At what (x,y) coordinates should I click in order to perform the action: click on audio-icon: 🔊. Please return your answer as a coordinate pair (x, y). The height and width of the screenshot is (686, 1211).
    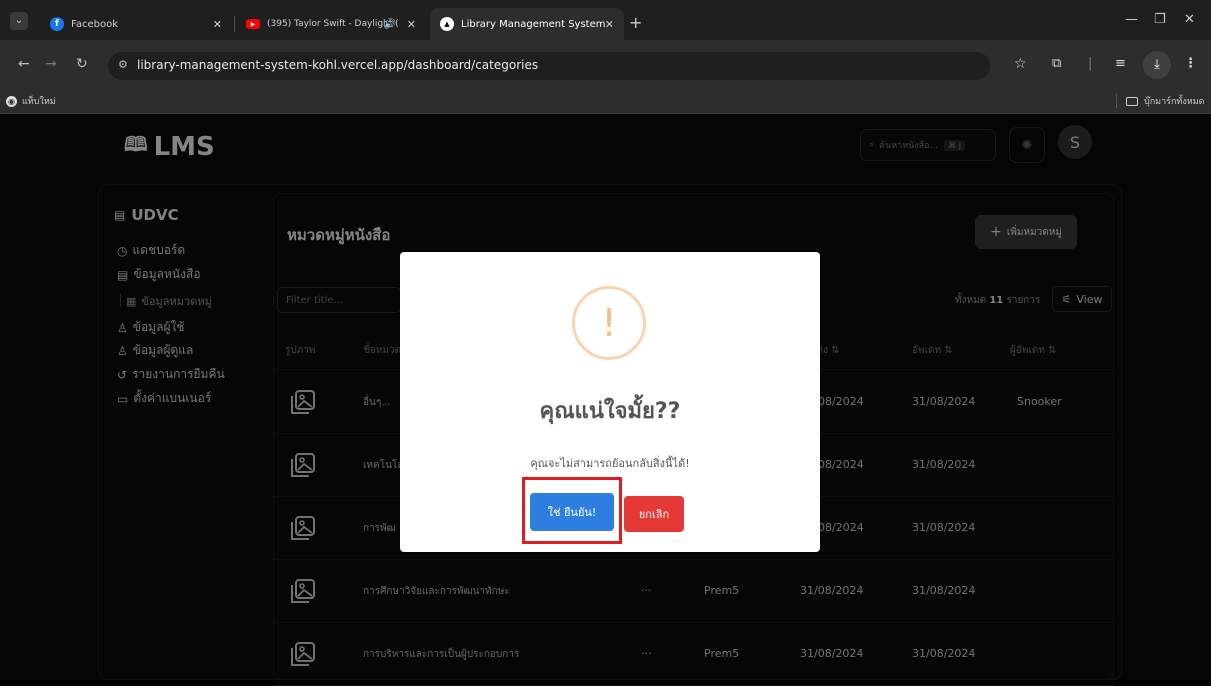
    Looking at the image, I should click on (390, 24).